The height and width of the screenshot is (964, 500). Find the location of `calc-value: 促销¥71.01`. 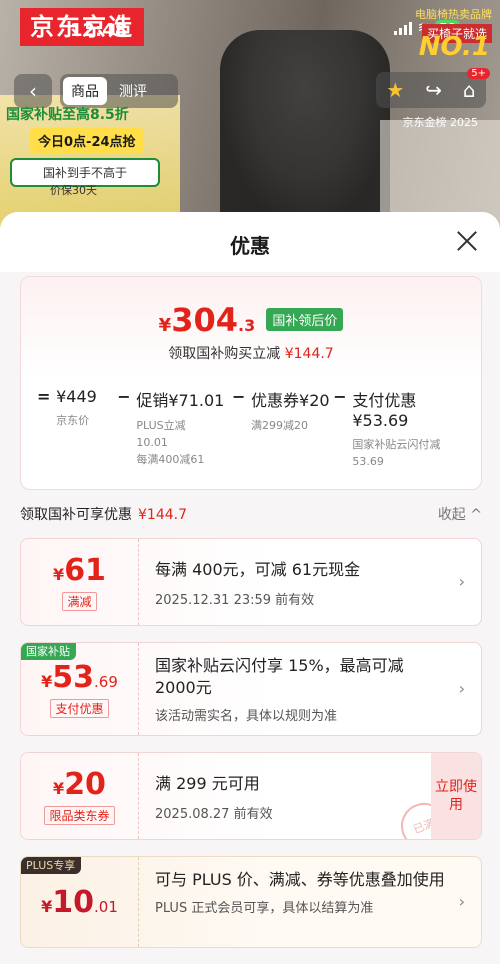

calc-value: 促销¥71.01 is located at coordinates (180, 400).